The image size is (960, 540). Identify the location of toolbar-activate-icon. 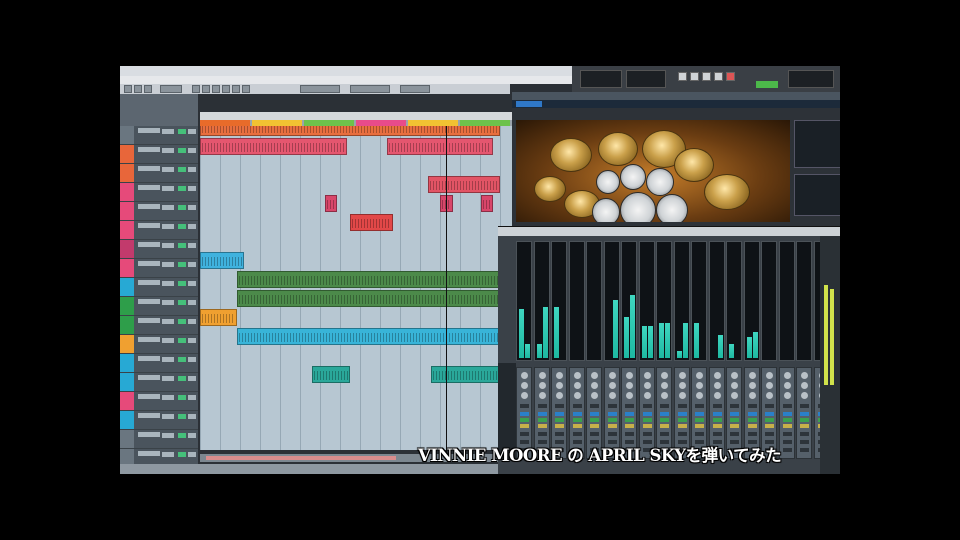
(128, 89).